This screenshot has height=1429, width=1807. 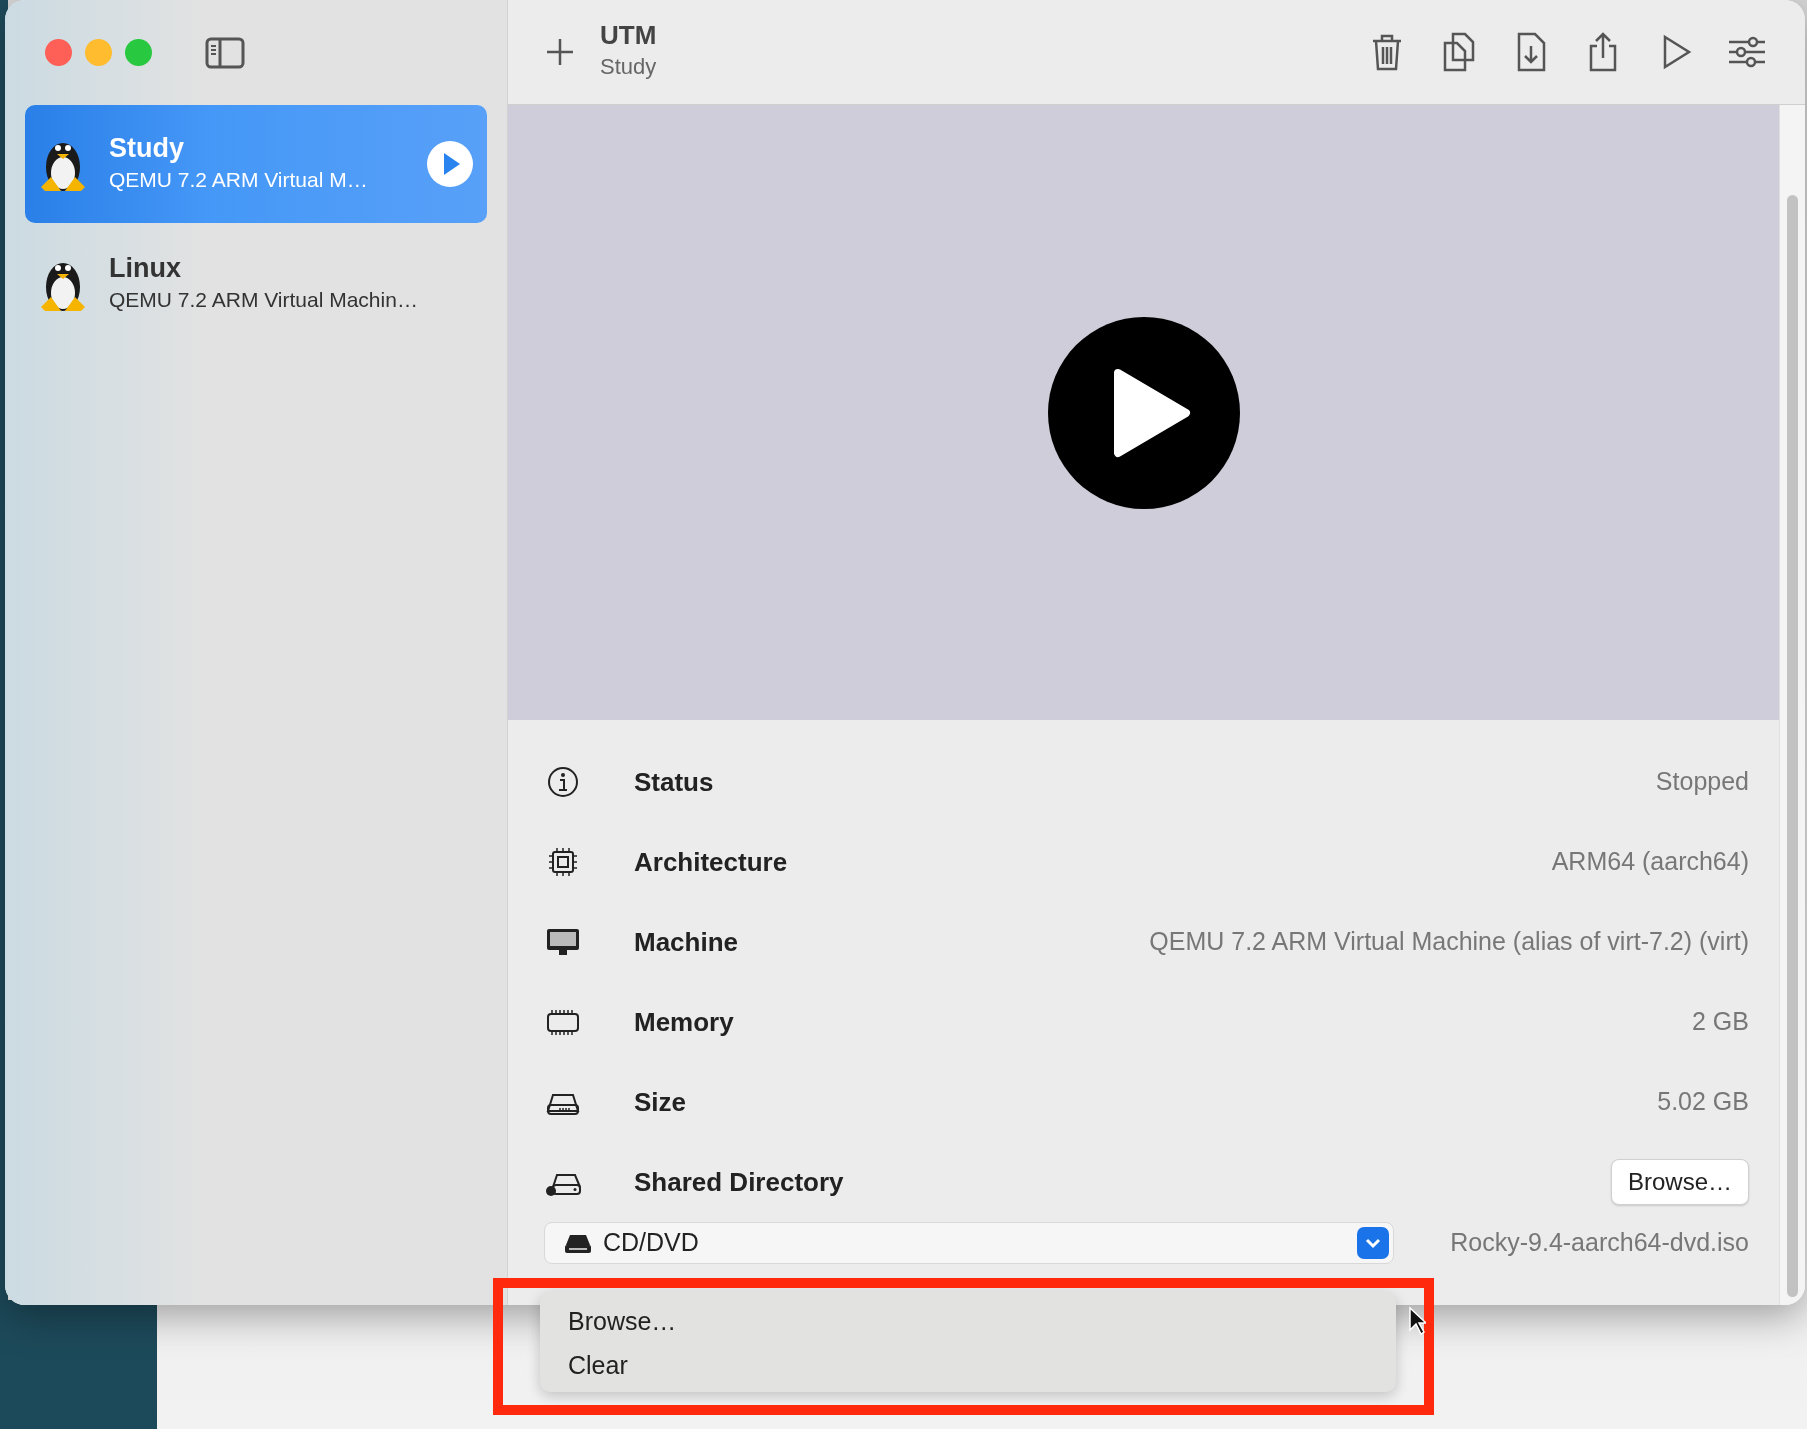 What do you see at coordinates (674, 782) in the screenshot?
I see `detail-label: Status` at bounding box center [674, 782].